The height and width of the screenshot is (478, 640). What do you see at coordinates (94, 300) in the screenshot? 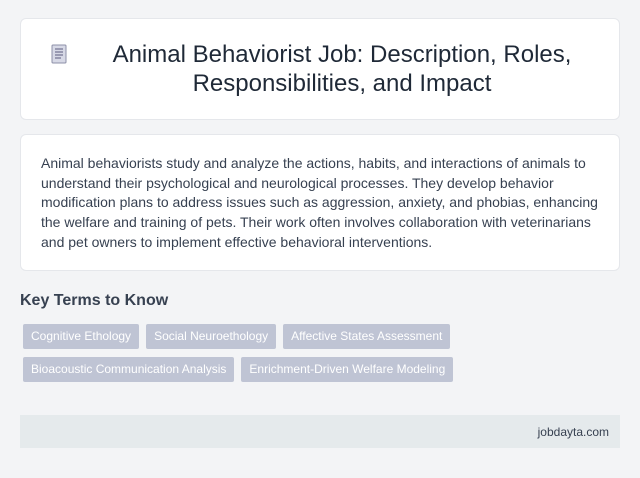
I see `key-terms-heading: Key Terms to Know` at bounding box center [94, 300].